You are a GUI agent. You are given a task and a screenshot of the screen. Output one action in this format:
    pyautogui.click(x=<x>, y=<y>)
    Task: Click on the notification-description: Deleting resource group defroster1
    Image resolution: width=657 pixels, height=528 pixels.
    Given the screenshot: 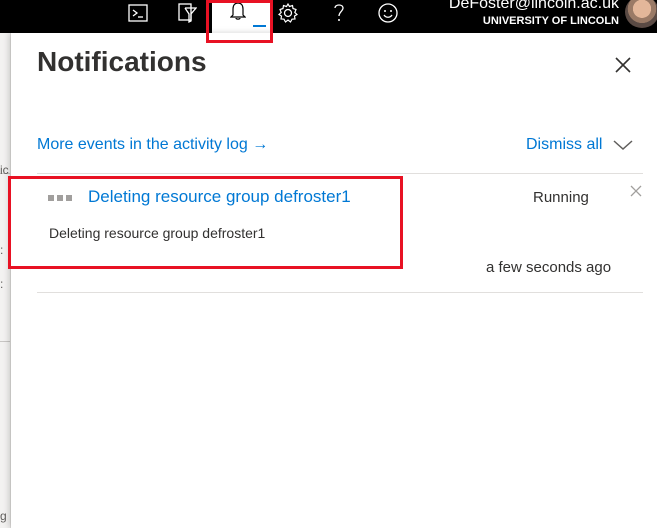 What is the action you would take?
    pyautogui.click(x=157, y=233)
    